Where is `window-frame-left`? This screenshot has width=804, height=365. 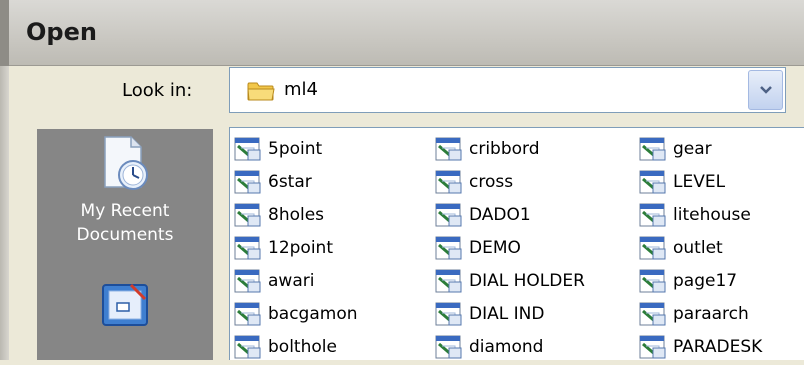
window-frame-left is located at coordinates (4, 33).